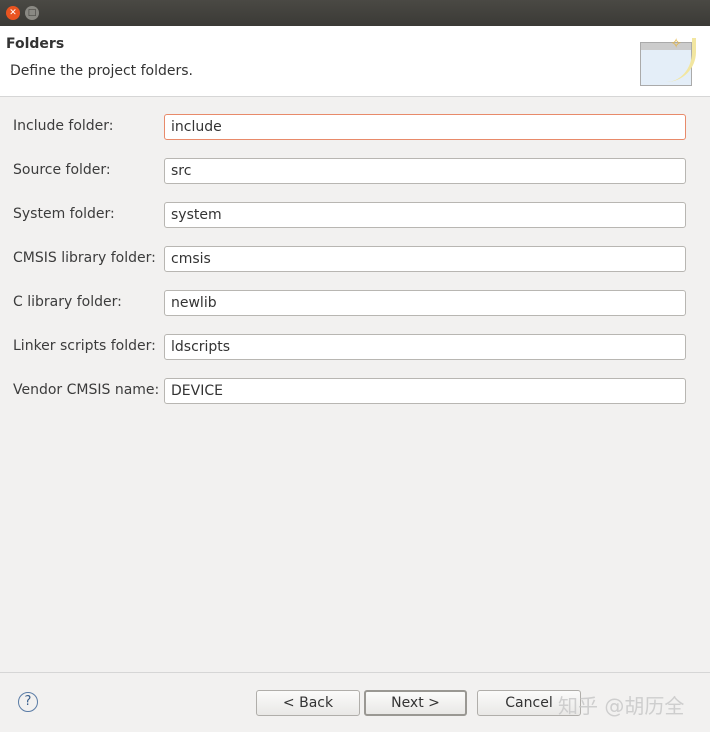 The image size is (710, 732). Describe the element at coordinates (425, 391) in the screenshot. I see `vendor-cmsis-name-input` at that location.